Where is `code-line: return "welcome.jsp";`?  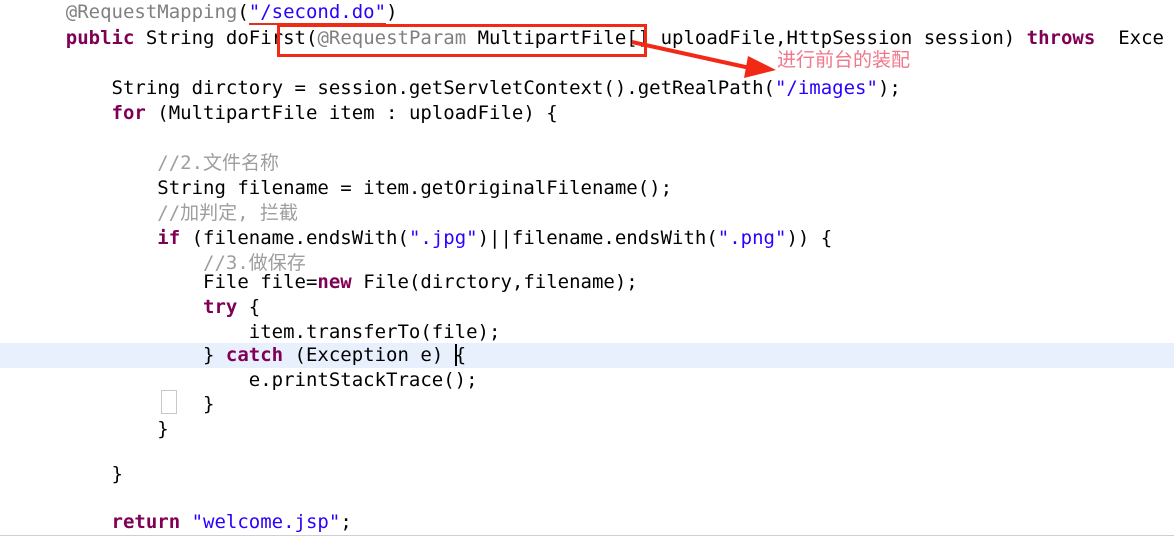 code-line: return "welcome.jsp"; is located at coordinates (587, 522).